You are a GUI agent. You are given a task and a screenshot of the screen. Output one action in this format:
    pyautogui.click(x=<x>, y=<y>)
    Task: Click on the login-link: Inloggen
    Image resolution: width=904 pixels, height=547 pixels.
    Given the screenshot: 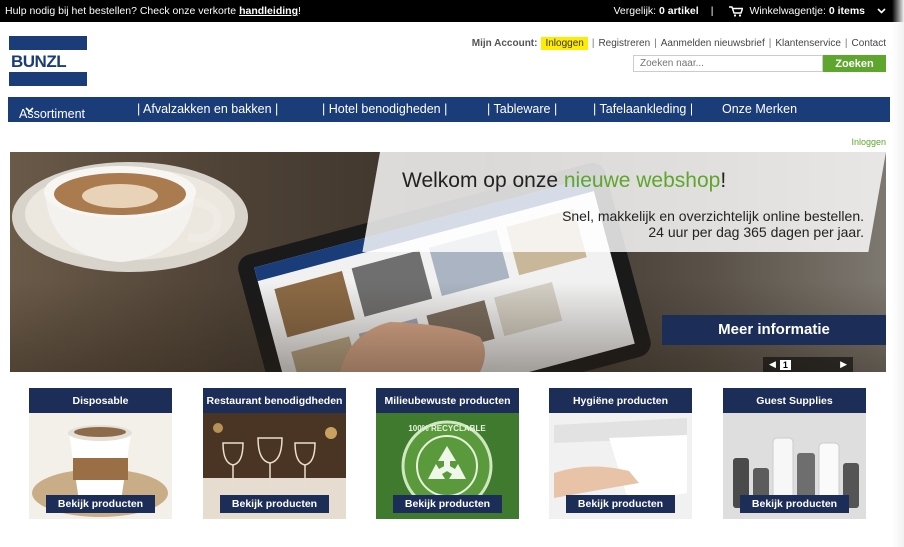 What is the action you would take?
    pyautogui.click(x=564, y=43)
    